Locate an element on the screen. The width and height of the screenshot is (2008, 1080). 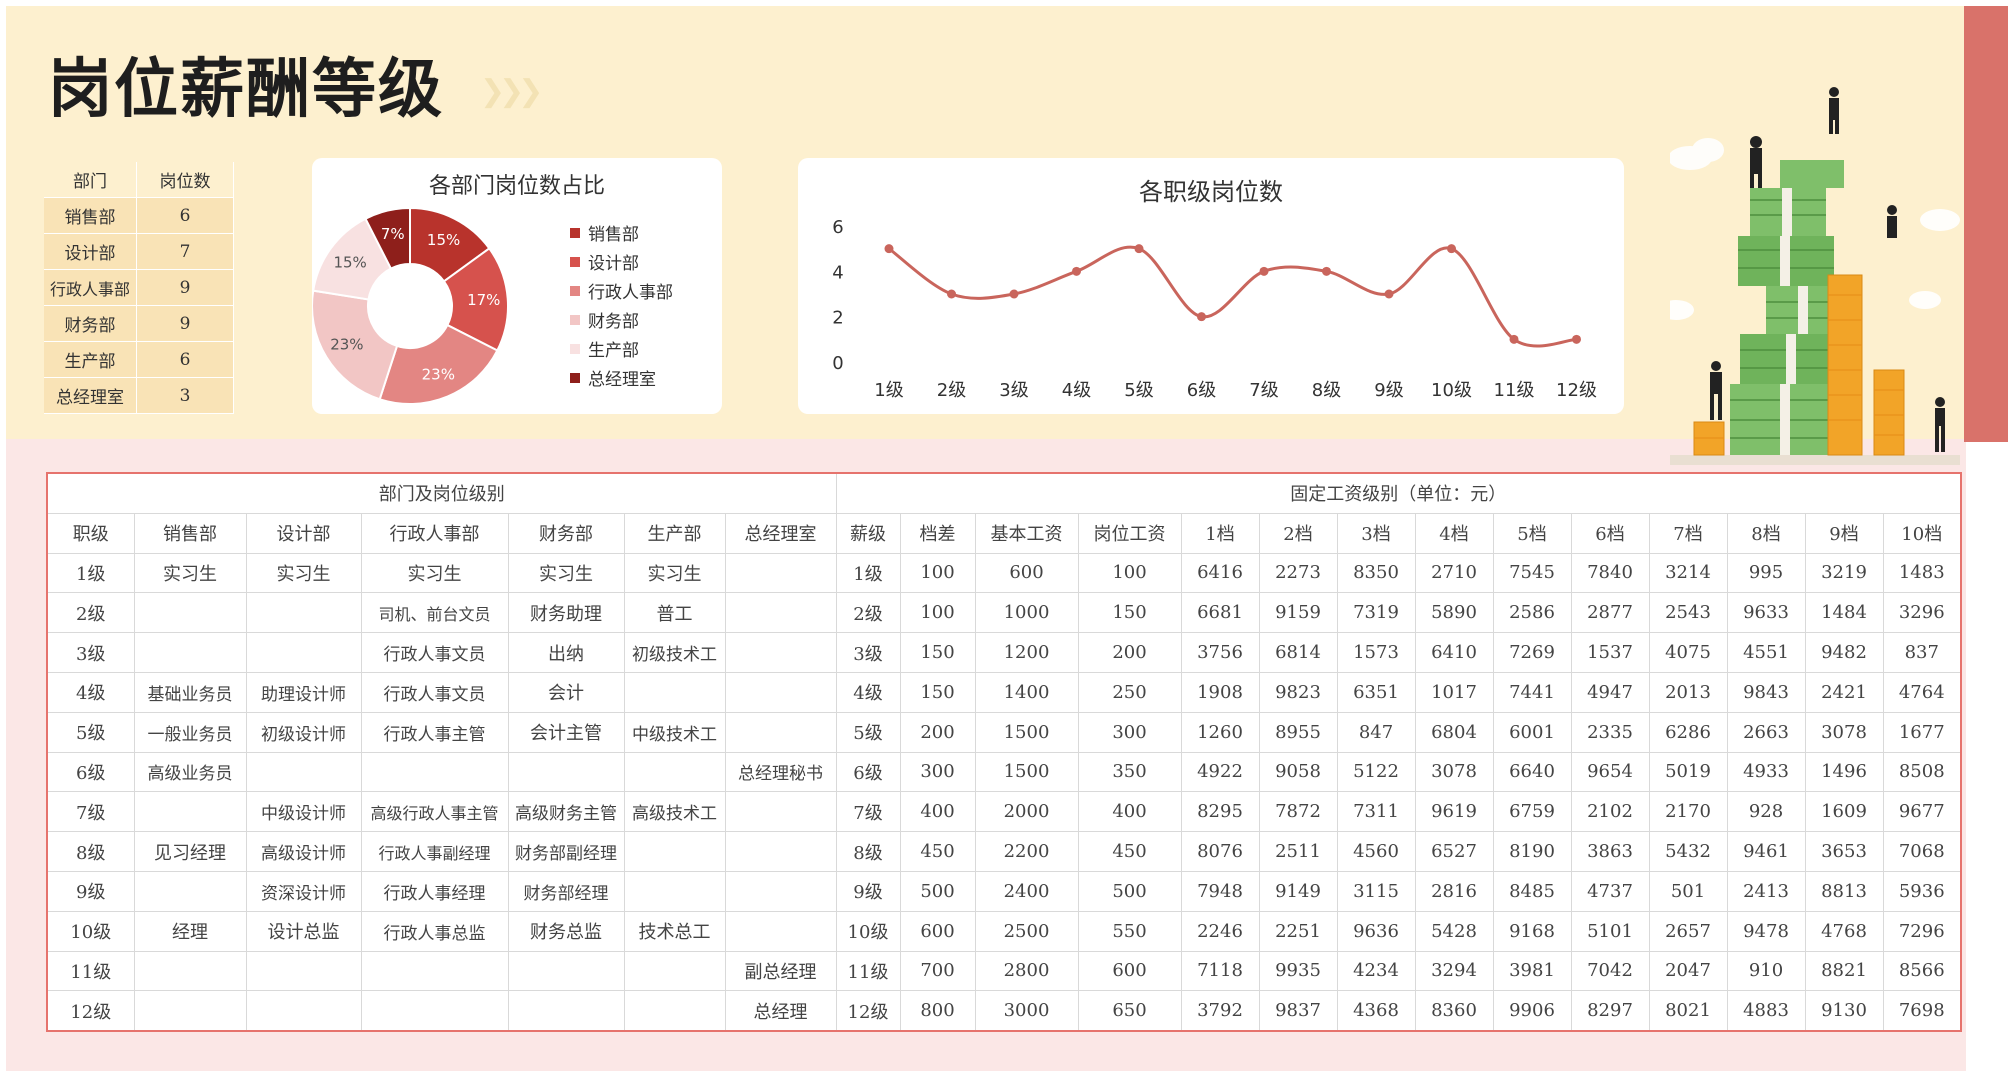
table-cell: 650 is located at coordinates (1129, 1011).